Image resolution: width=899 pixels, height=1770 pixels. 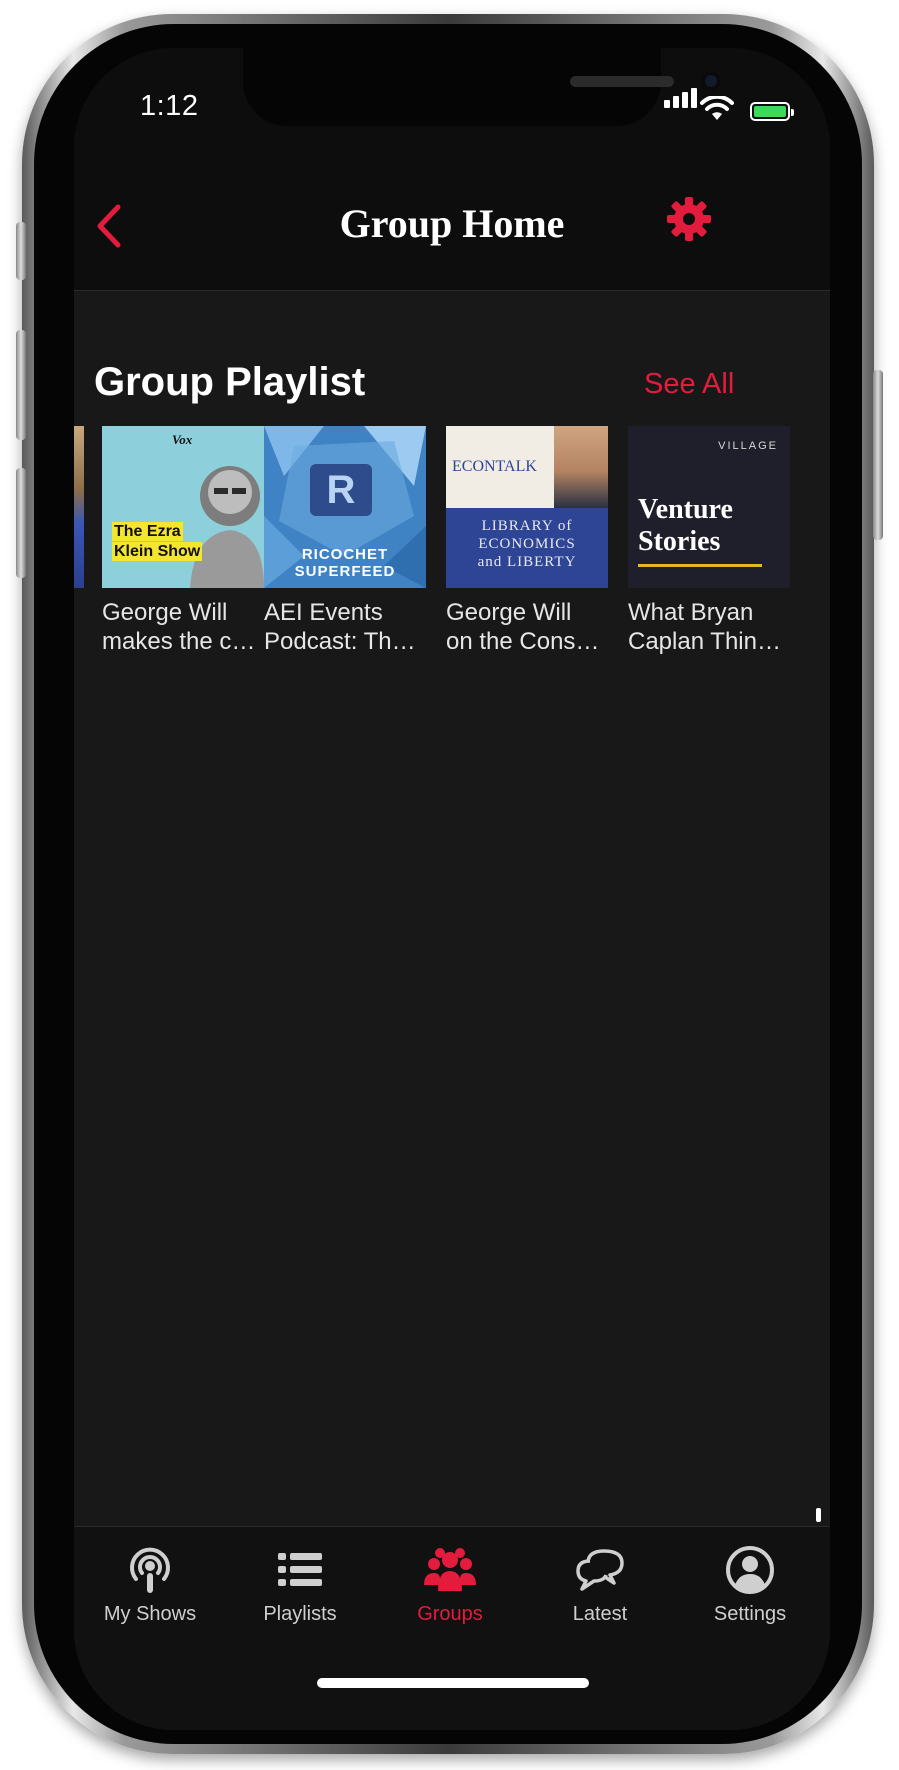 What do you see at coordinates (183, 507) in the screenshot?
I see `cover-art: Vox The Ezra Klein Show` at bounding box center [183, 507].